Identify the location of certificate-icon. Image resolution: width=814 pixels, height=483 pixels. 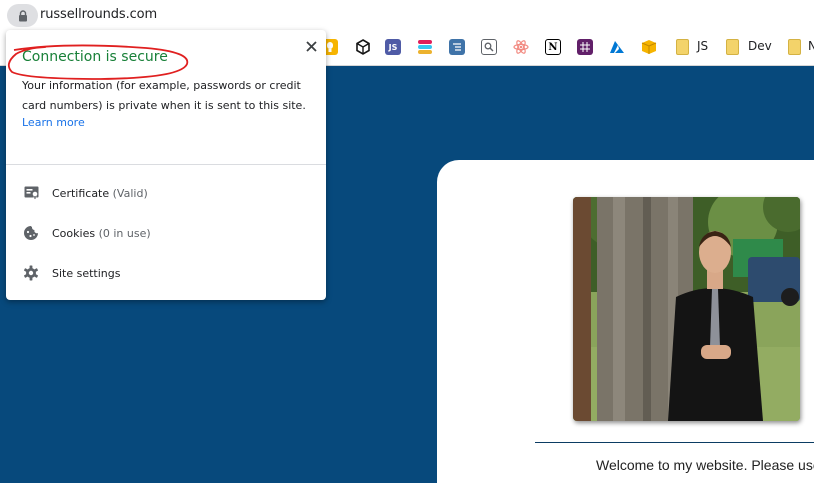
(31, 193).